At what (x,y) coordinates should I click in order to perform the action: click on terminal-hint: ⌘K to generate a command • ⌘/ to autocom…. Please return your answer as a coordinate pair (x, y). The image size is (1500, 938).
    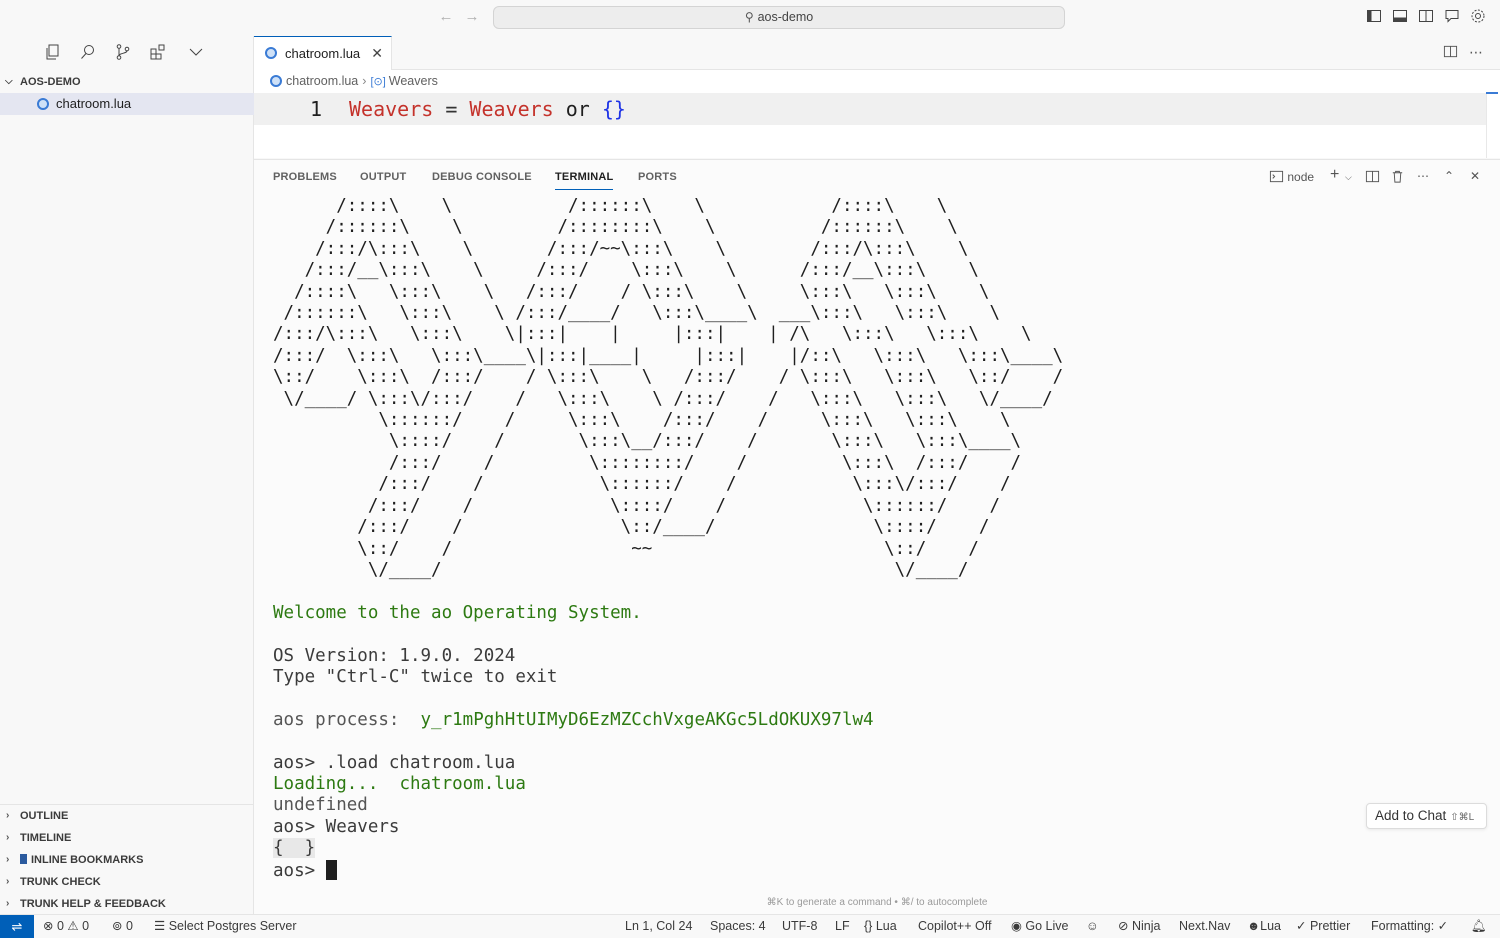
    Looking at the image, I should click on (877, 902).